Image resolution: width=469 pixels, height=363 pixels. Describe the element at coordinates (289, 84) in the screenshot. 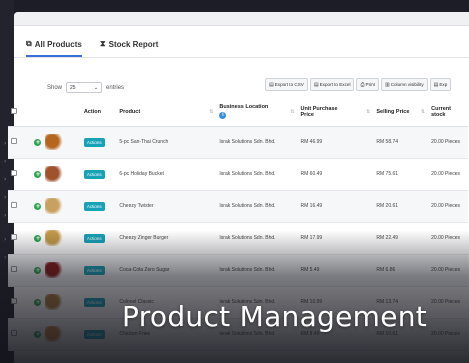

I see `button-label: Export to CSV` at that location.